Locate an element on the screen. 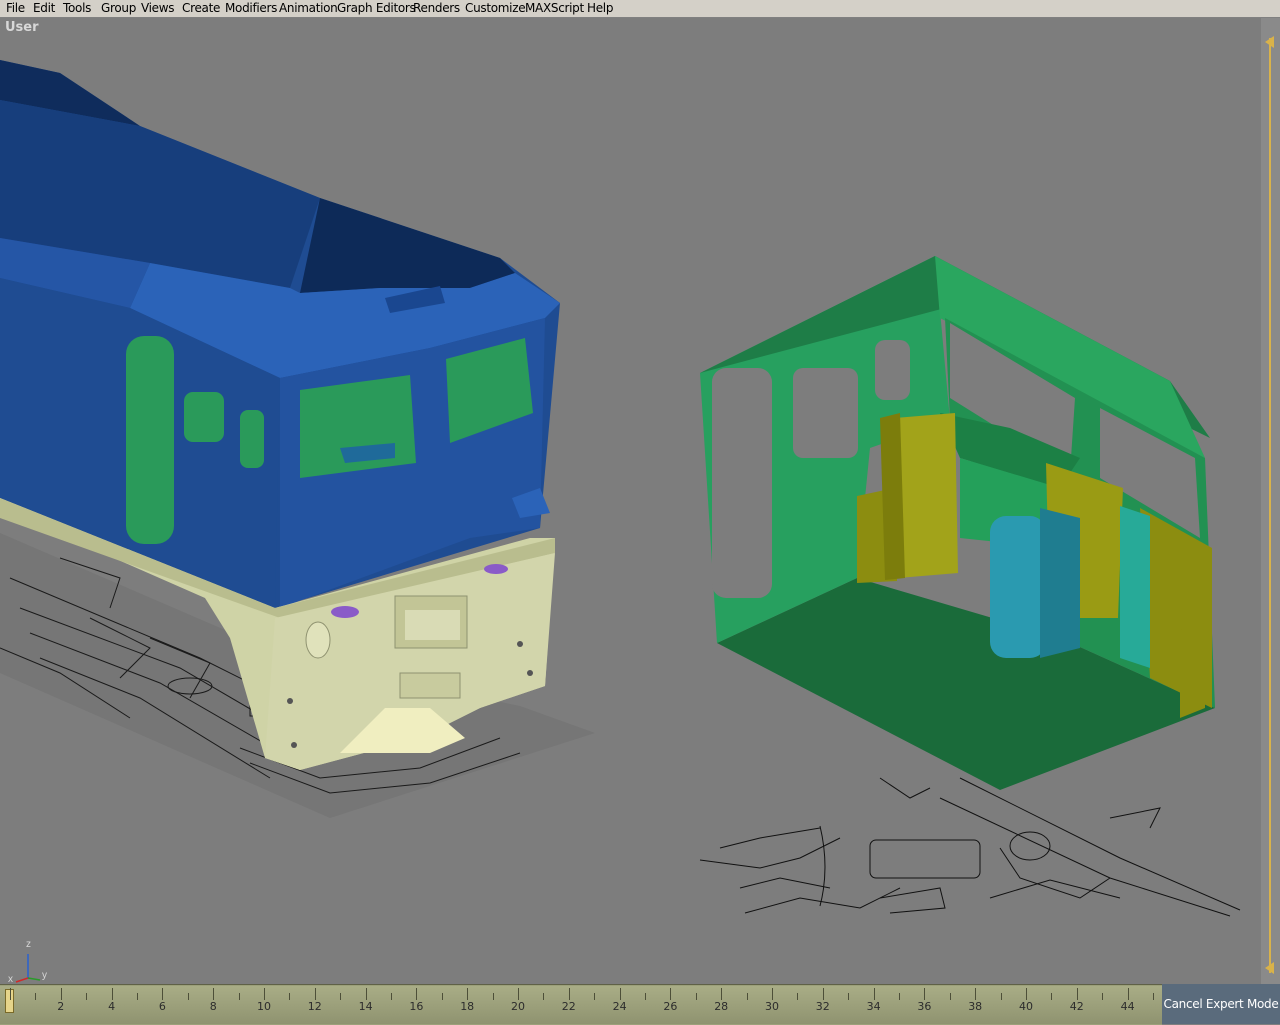 The height and width of the screenshot is (1025, 1280). timeline-tick-label: 28 is located at coordinates (721, 1006).